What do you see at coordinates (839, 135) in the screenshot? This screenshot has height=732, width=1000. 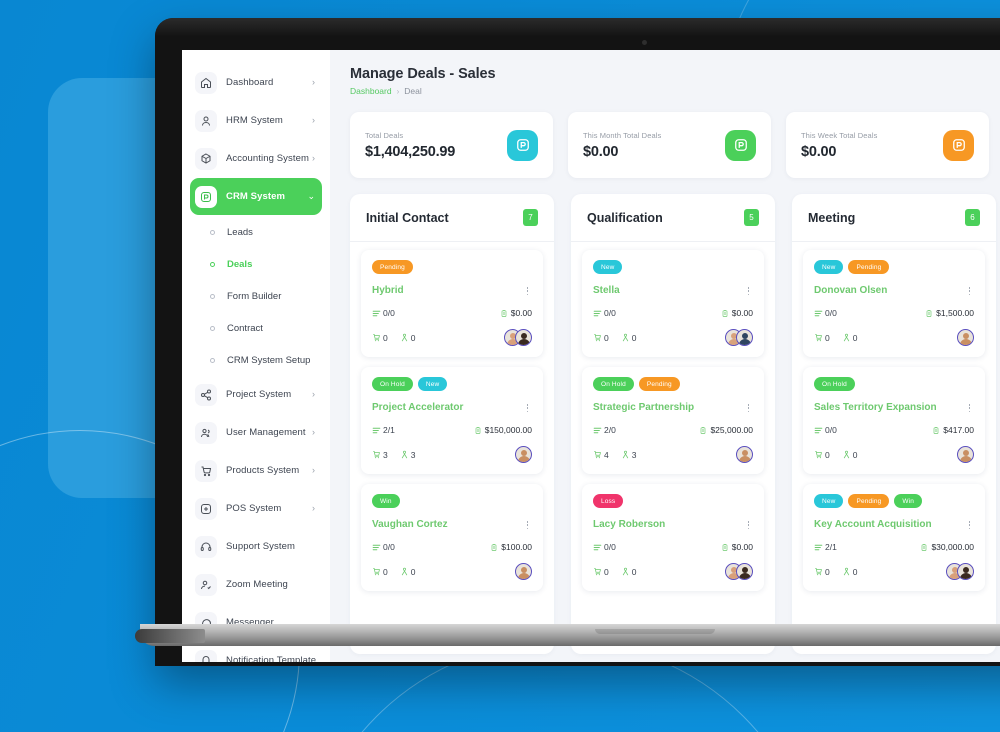 I see `stat-label: This Week Total Deals` at bounding box center [839, 135].